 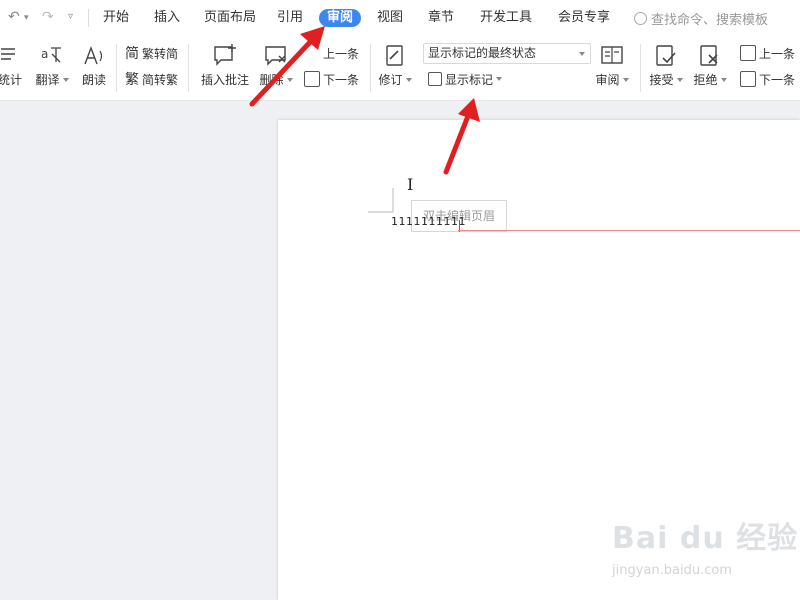 I want to click on tab-review: 审阅, so click(x=340, y=18).